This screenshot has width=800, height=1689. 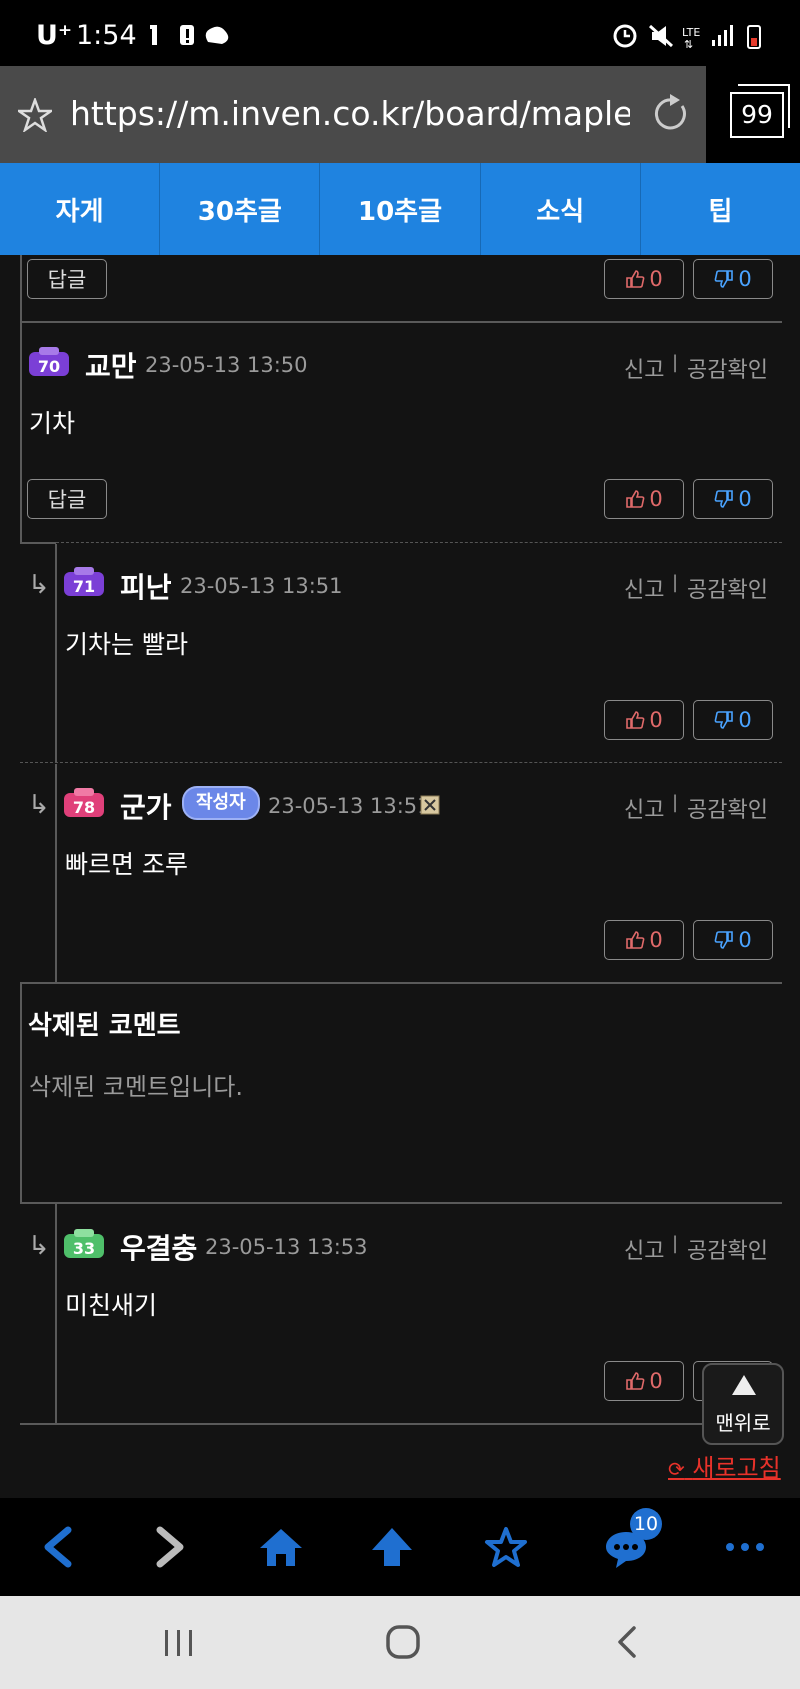 I want to click on tab-10-recommended: 10추글, so click(x=400, y=209).